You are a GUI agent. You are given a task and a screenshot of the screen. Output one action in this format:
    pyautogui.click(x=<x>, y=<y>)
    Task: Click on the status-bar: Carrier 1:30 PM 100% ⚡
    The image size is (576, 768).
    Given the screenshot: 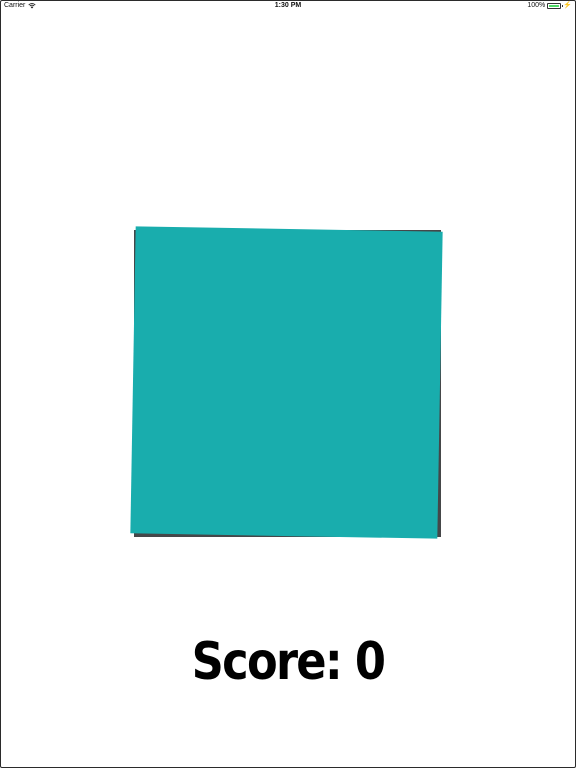 What is the action you would take?
    pyautogui.click(x=288, y=6)
    